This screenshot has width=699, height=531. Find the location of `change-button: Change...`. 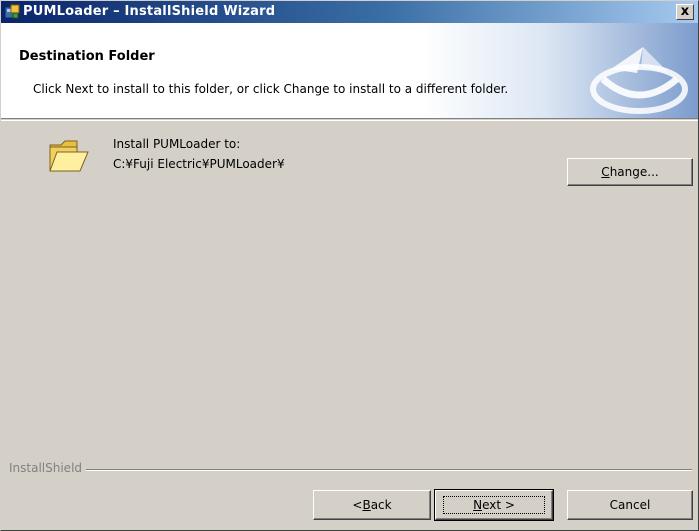

change-button: Change... is located at coordinates (630, 172).